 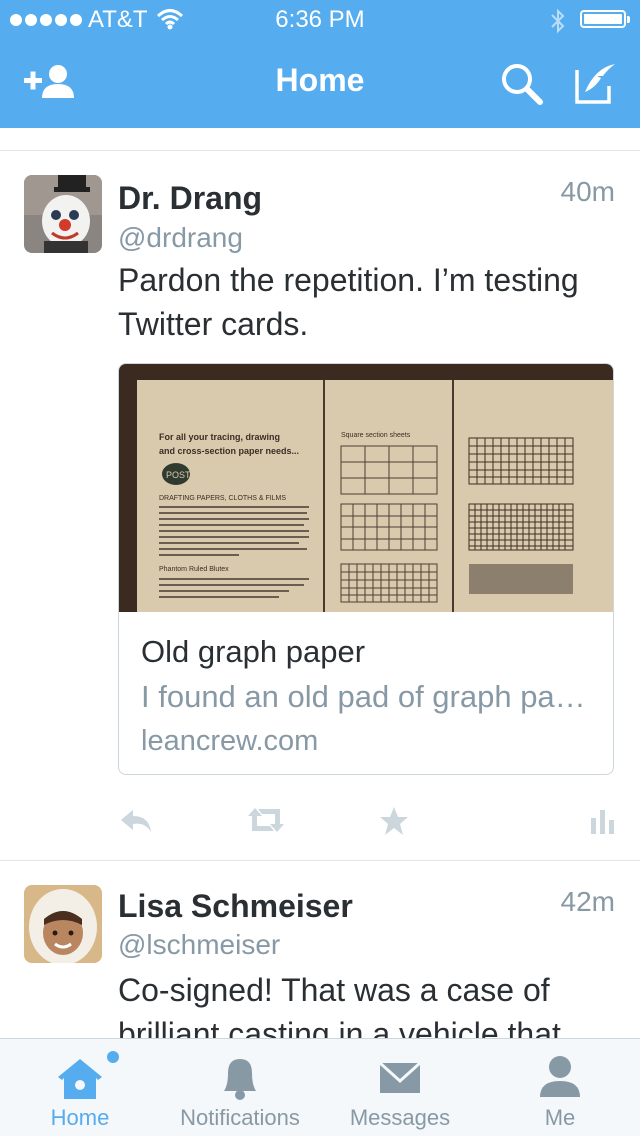 I want to click on tweet-timestamp: 40m, so click(x=587, y=191).